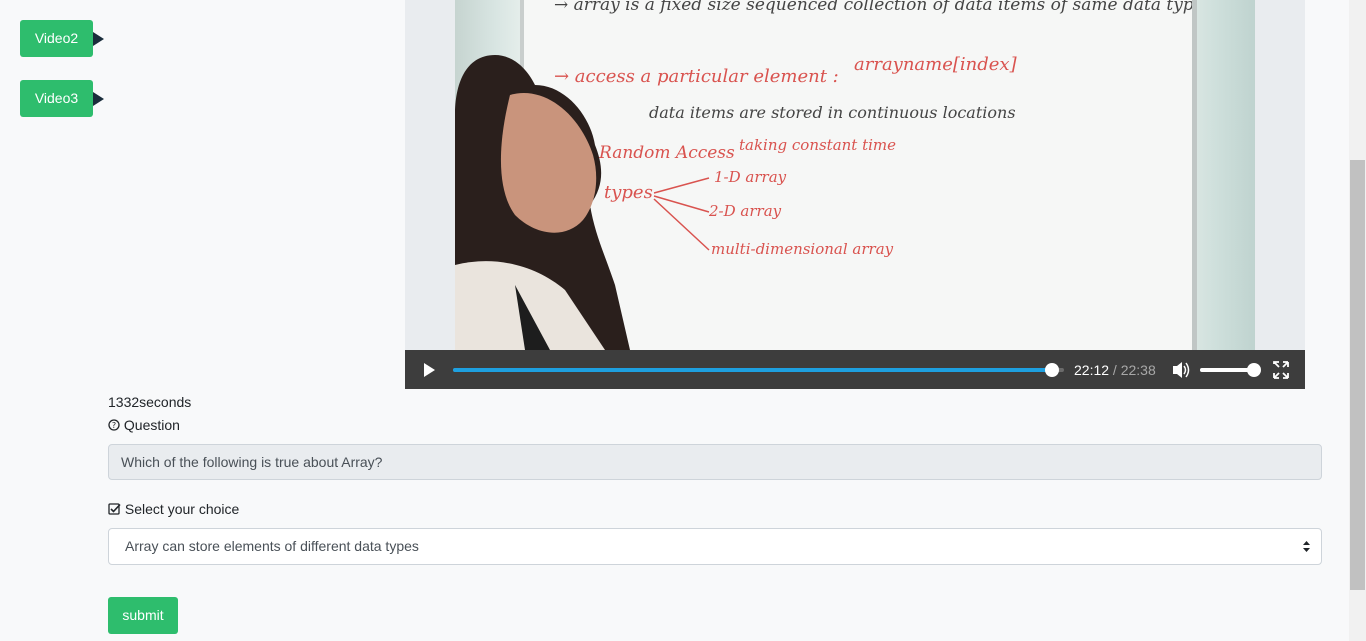 The image size is (1366, 641). I want to click on board-type-1: 1-D array, so click(750, 177).